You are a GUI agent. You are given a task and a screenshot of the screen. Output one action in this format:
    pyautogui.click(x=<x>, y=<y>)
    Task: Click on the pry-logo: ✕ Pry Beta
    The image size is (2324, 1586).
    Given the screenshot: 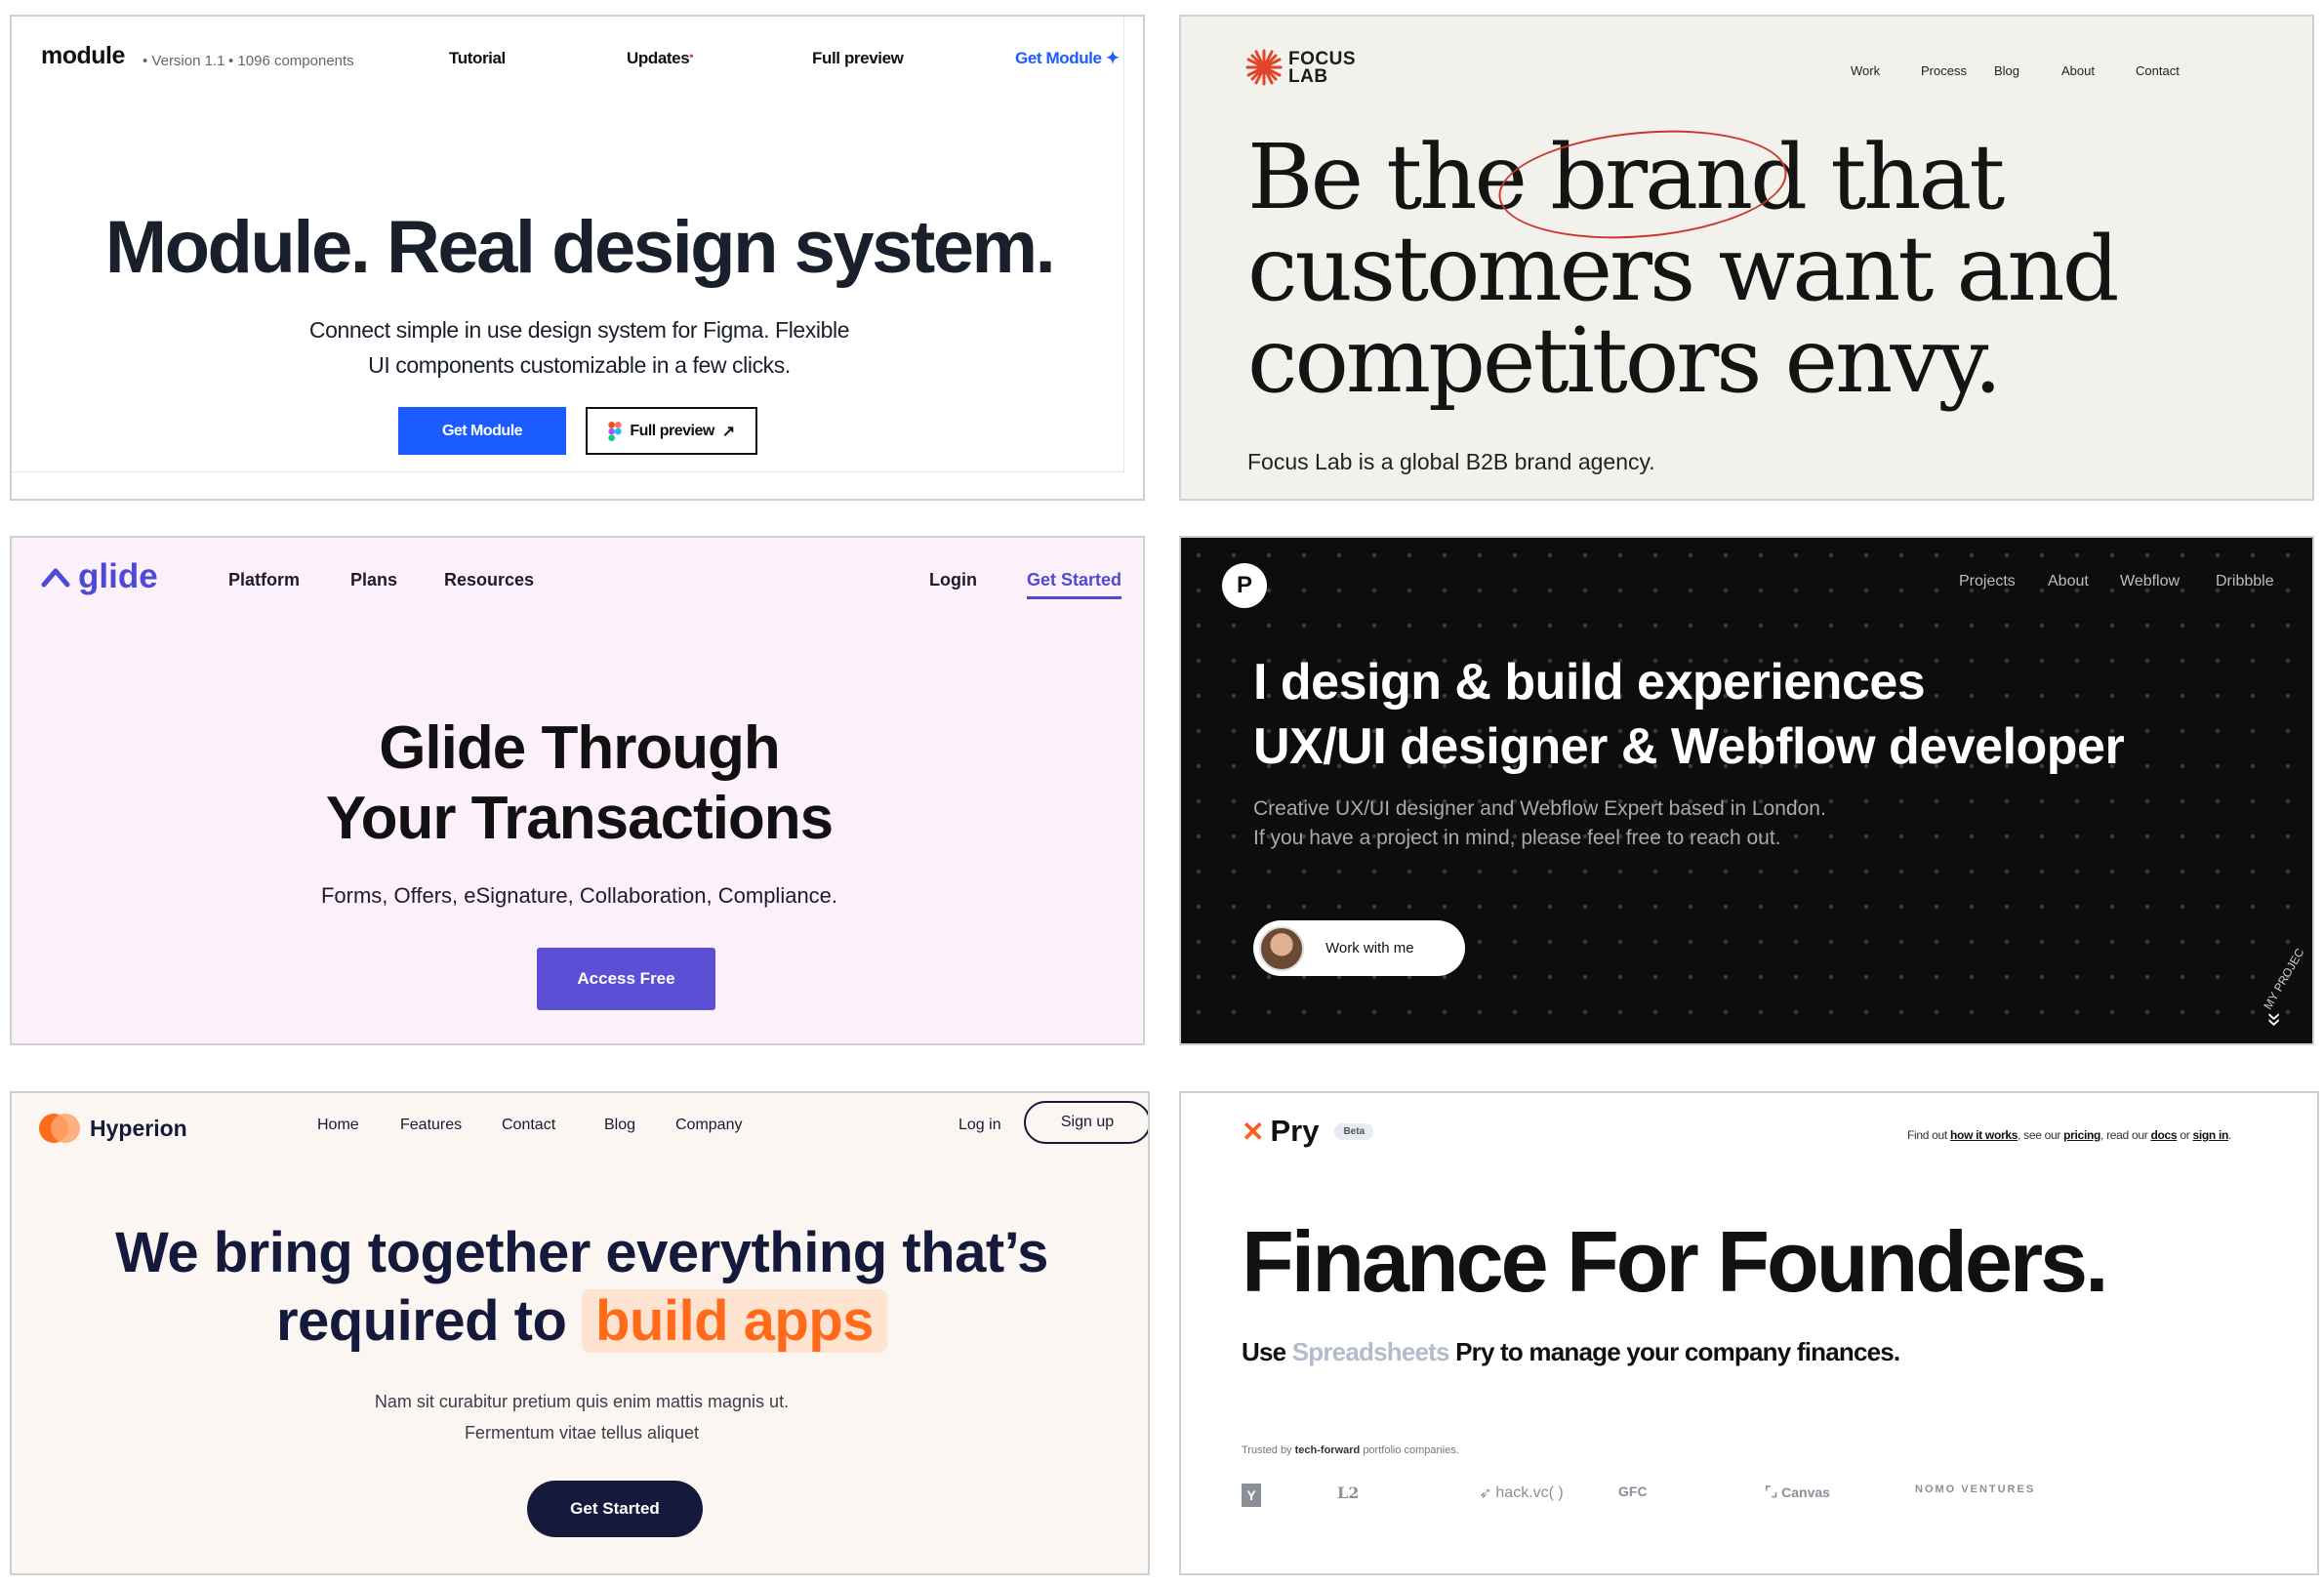 What is the action you would take?
    pyautogui.click(x=1308, y=1131)
    